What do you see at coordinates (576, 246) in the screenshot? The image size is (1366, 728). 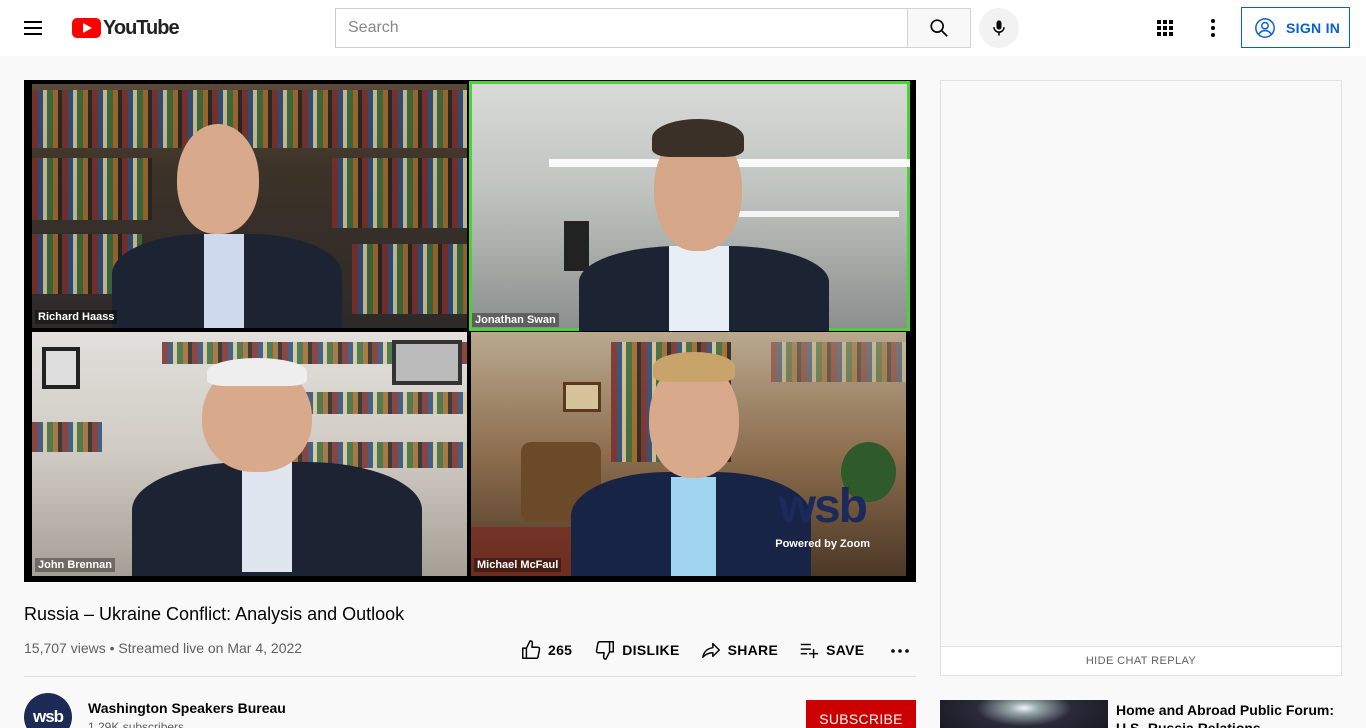 I see `wall-tv` at bounding box center [576, 246].